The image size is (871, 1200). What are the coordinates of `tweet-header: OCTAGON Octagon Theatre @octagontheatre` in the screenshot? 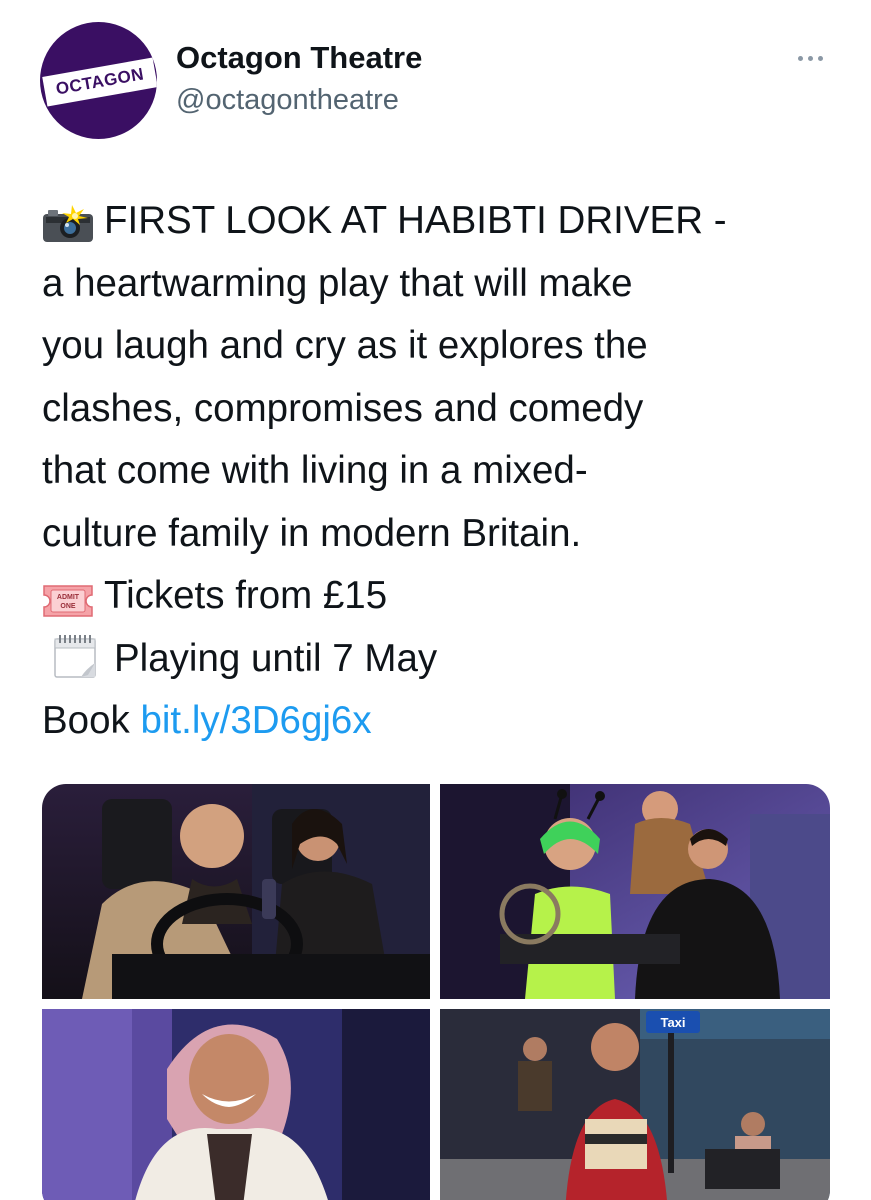 It's located at (435, 75).